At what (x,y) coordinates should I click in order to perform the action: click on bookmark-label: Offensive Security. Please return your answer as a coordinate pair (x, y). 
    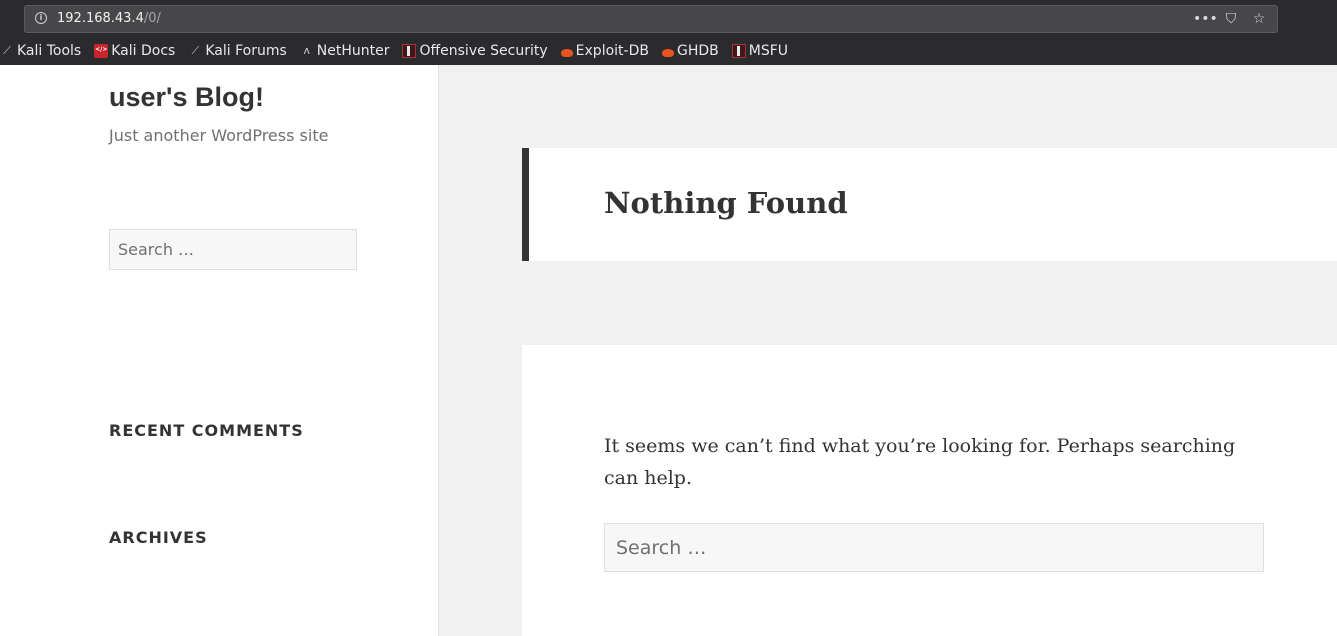
    Looking at the image, I should click on (483, 51).